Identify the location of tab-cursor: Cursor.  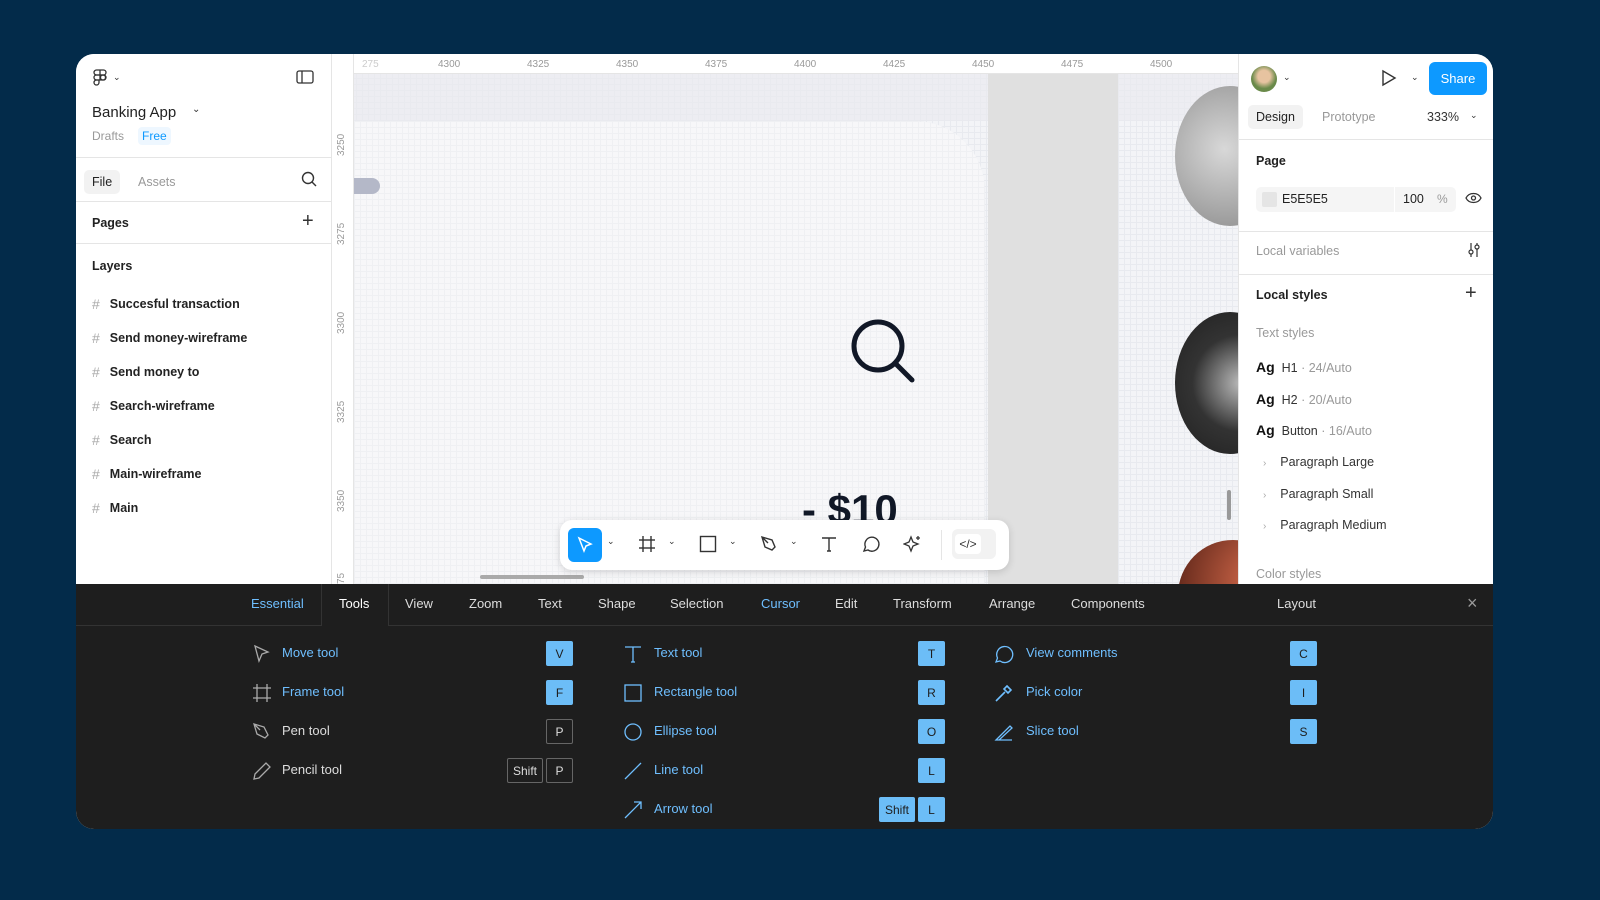
(780, 603).